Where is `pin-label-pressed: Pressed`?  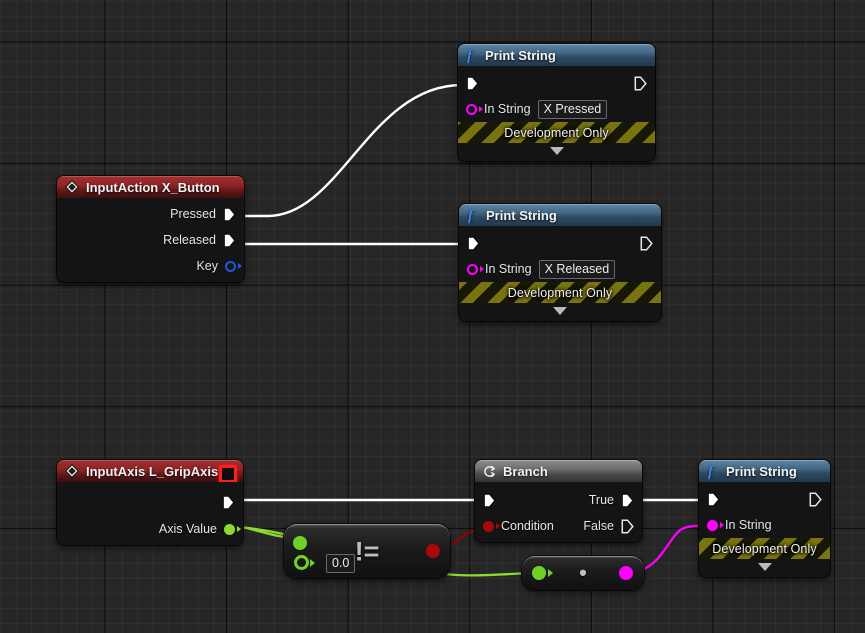 pin-label-pressed: Pressed is located at coordinates (193, 214).